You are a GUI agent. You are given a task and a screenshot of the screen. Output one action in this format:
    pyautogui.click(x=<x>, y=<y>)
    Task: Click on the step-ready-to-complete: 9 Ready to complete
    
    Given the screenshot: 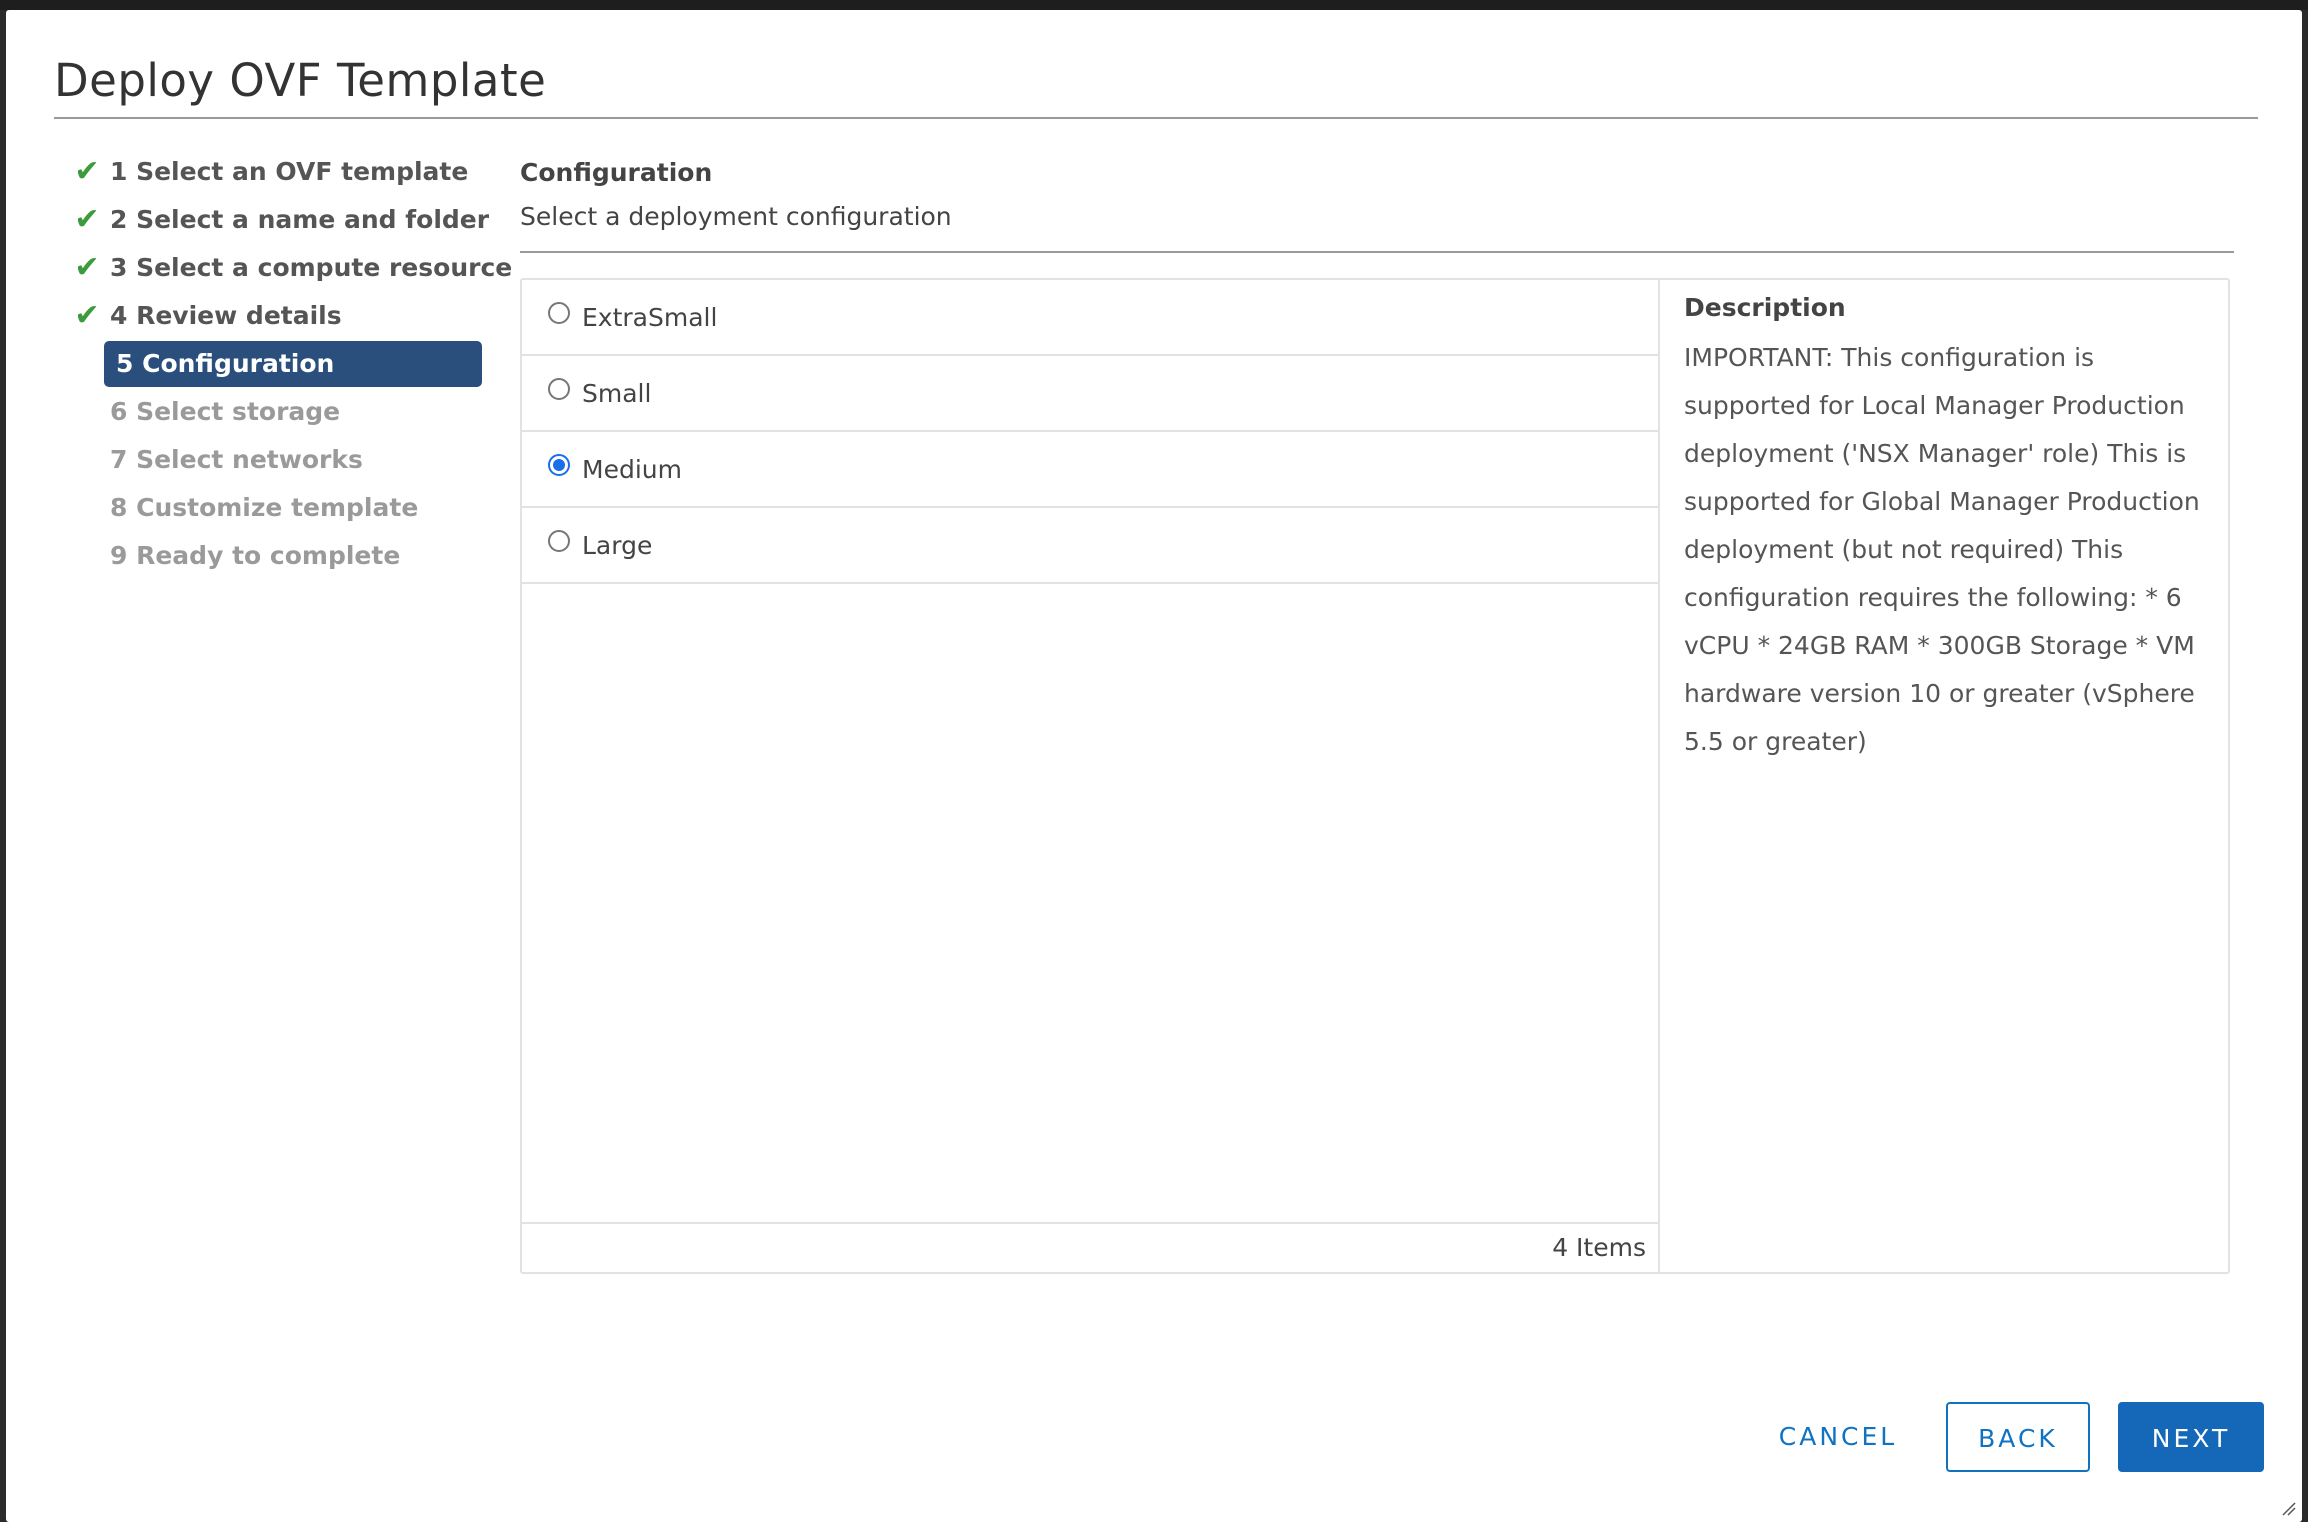 What is the action you would take?
    pyautogui.click(x=276, y=556)
    